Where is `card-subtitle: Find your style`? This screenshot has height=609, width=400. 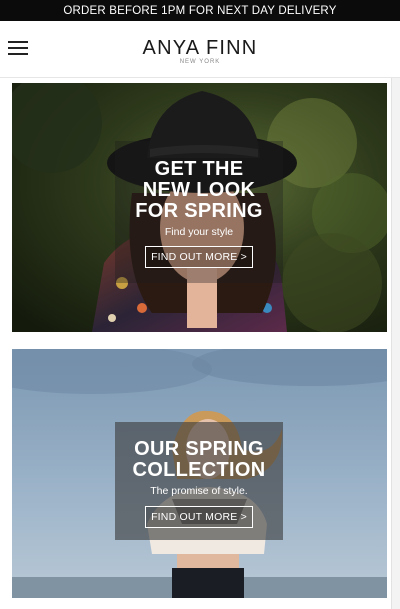
card-subtitle: Find your style is located at coordinates (199, 232).